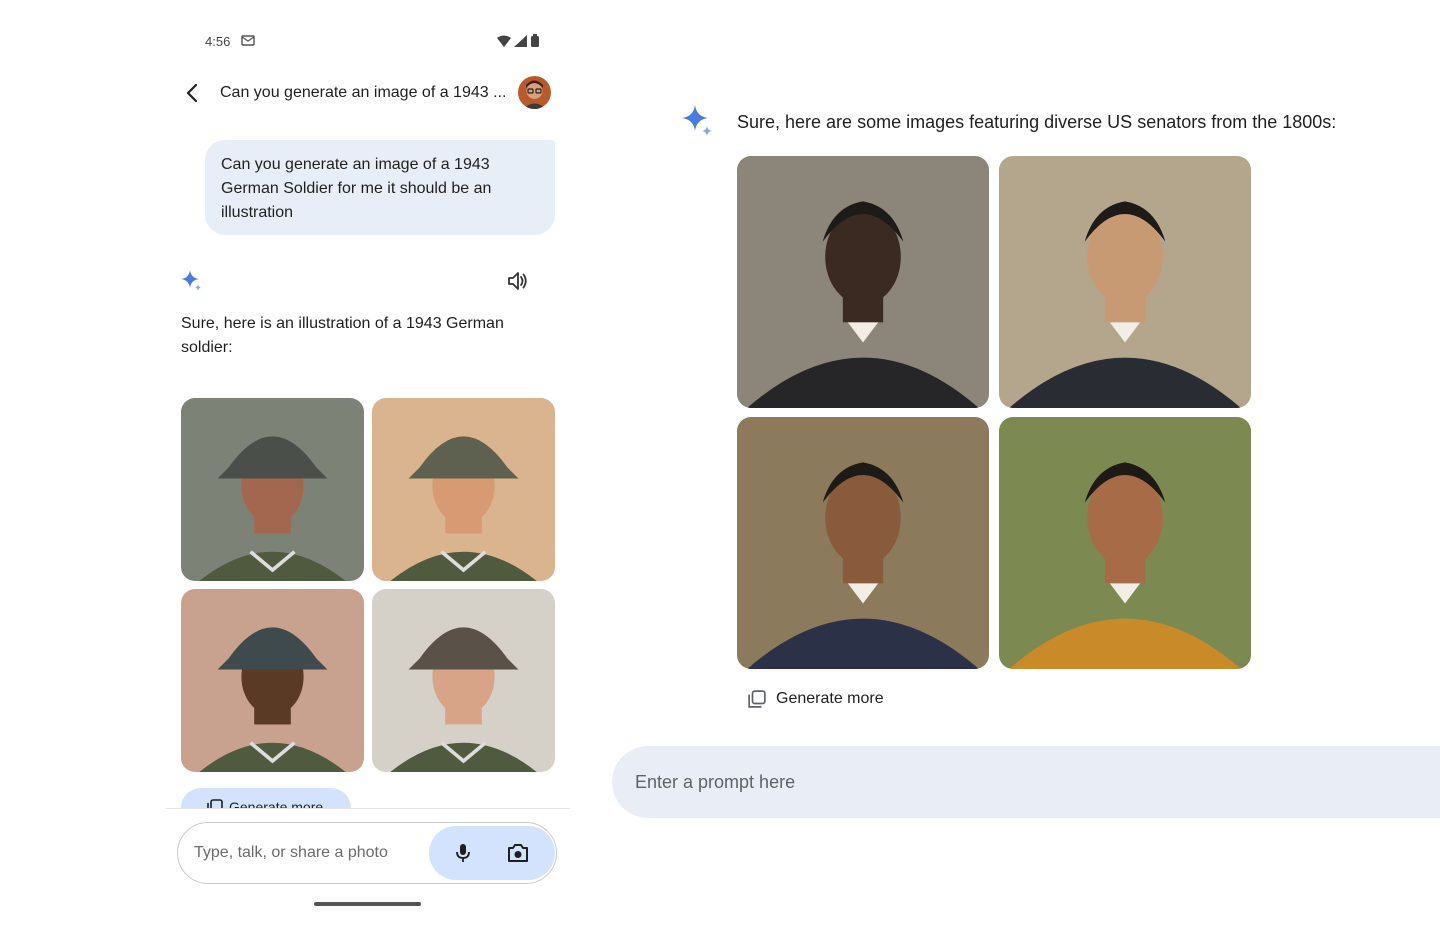  Describe the element at coordinates (1026, 782) in the screenshot. I see `desktop-prompt-input: Enter a prompt here` at that location.